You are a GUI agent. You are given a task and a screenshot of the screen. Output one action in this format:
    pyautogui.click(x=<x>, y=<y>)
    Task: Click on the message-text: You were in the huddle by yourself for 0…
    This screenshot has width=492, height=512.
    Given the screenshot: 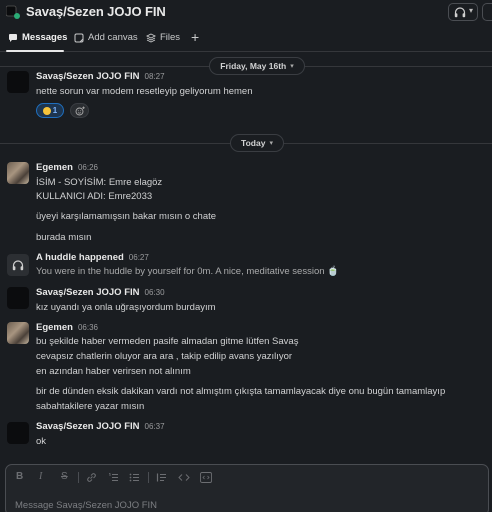 What is the action you would take?
    pyautogui.click(x=187, y=271)
    